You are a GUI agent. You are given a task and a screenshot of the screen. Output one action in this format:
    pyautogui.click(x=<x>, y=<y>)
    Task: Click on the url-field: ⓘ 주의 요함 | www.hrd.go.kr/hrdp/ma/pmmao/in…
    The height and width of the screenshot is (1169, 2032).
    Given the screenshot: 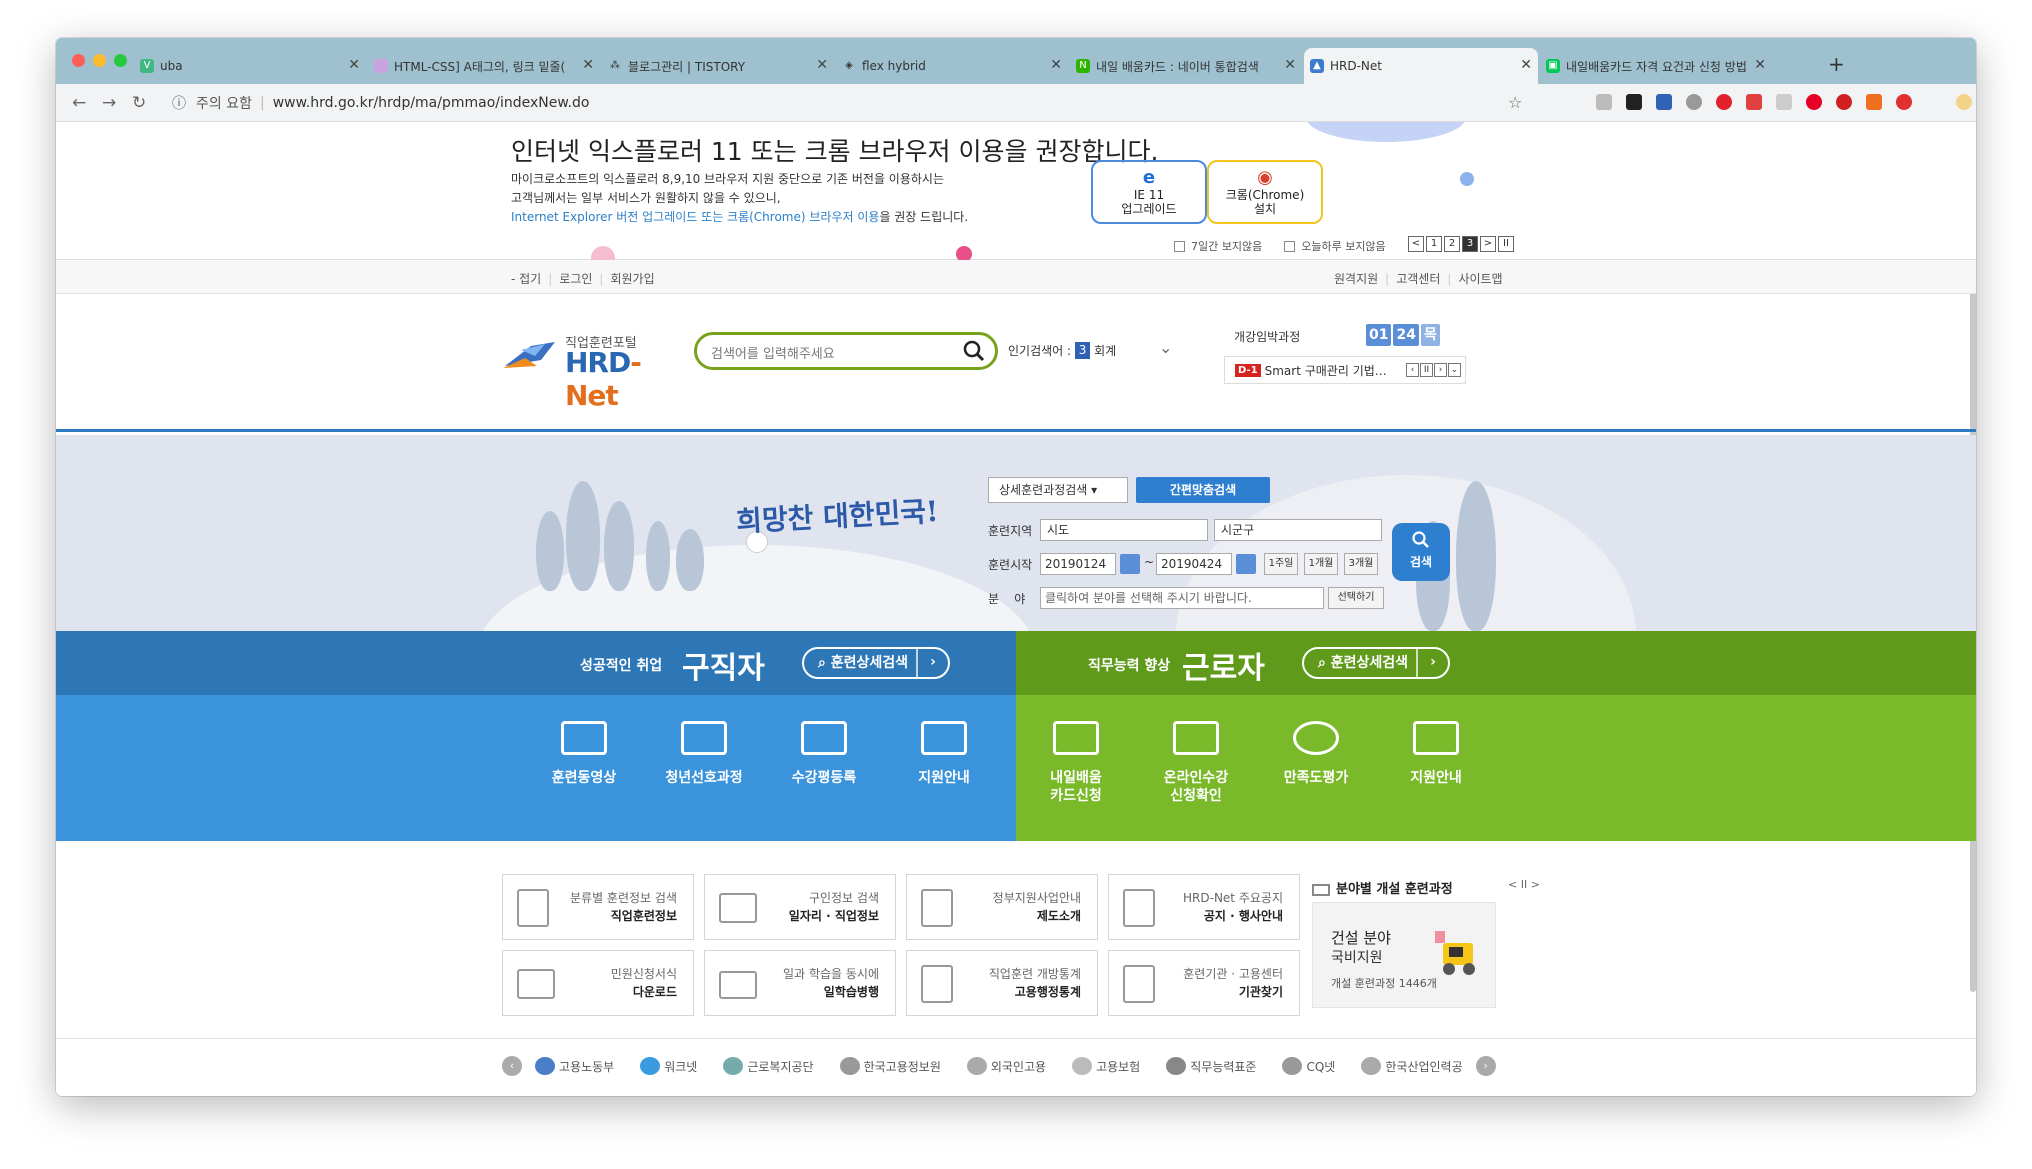 What is the action you would take?
    pyautogui.click(x=876, y=103)
    